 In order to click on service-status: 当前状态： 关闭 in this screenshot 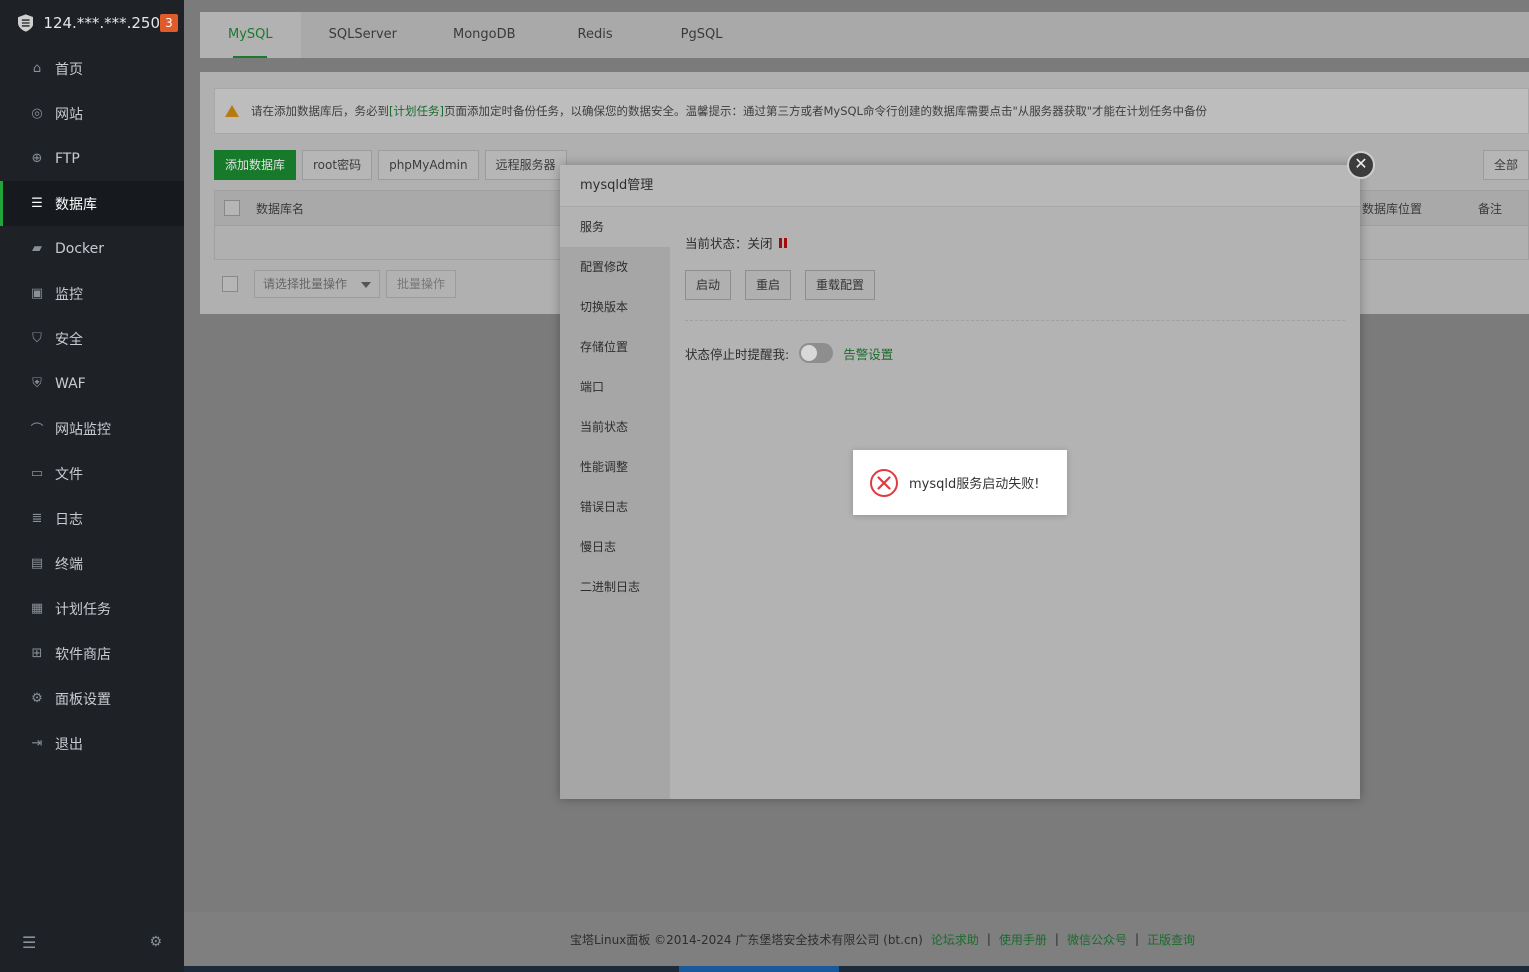, I will do `click(1015, 242)`.